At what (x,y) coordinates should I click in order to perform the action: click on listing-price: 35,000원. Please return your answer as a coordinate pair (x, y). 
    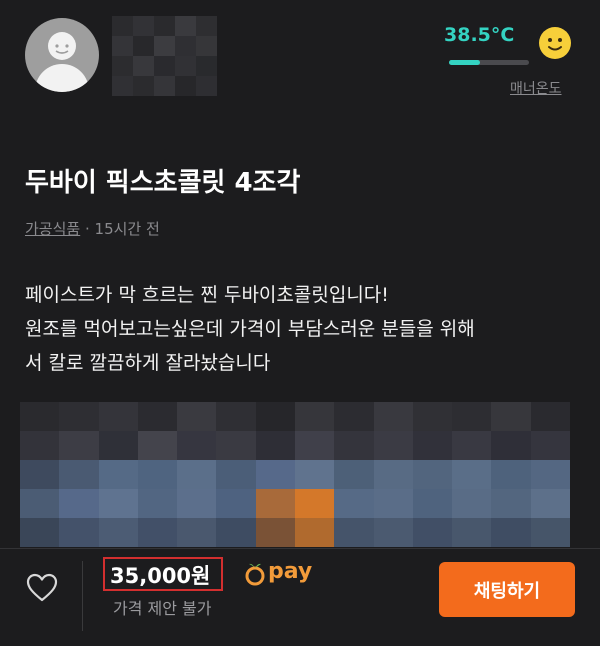
    Looking at the image, I should click on (160, 576).